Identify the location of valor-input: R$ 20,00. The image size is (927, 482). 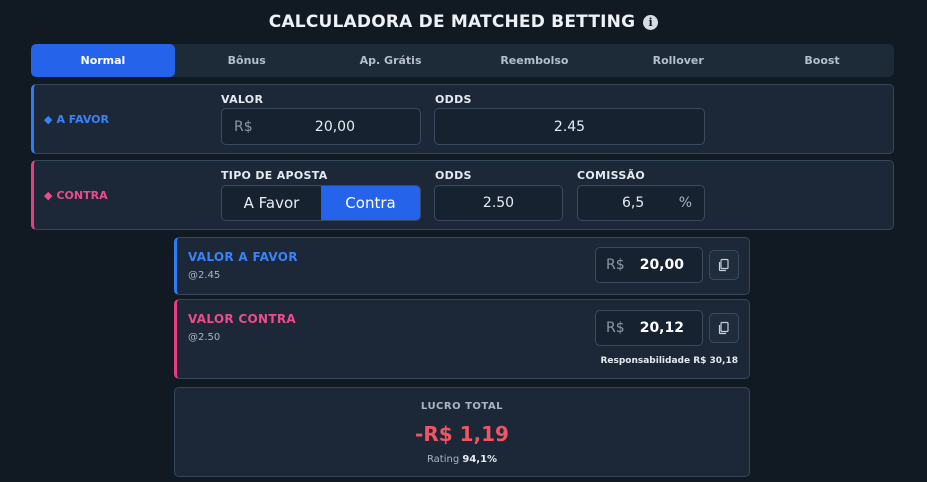
(321, 126).